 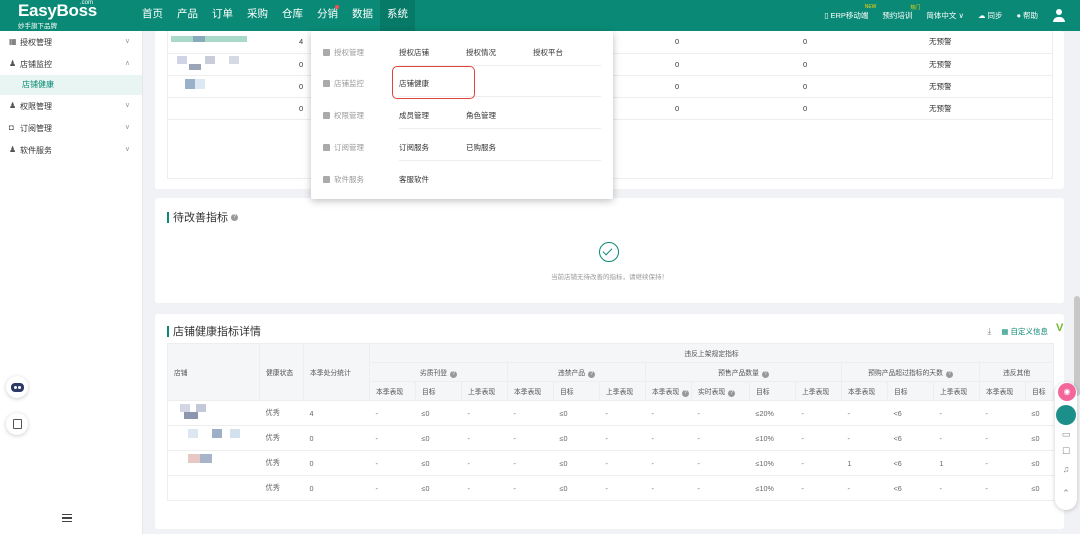 What do you see at coordinates (1027, 15) in the screenshot?
I see `help-button: ● 帮助` at bounding box center [1027, 15].